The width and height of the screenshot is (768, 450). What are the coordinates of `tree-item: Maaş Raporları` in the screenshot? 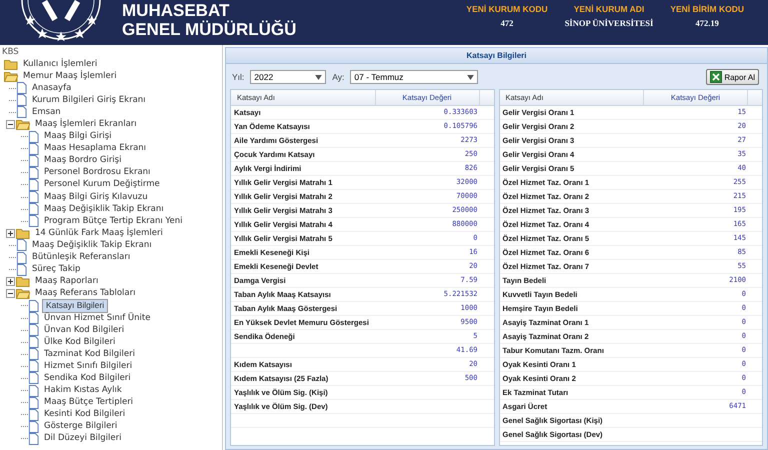 It's located at (66, 282).